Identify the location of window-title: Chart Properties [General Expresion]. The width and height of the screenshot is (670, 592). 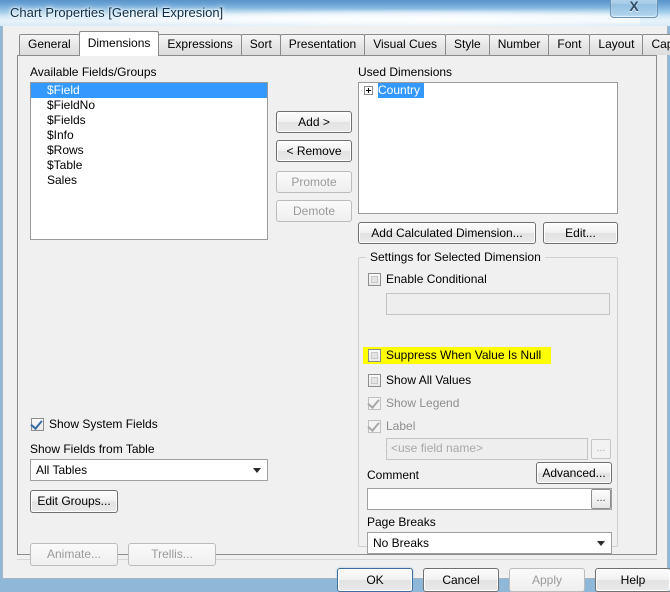
(117, 12).